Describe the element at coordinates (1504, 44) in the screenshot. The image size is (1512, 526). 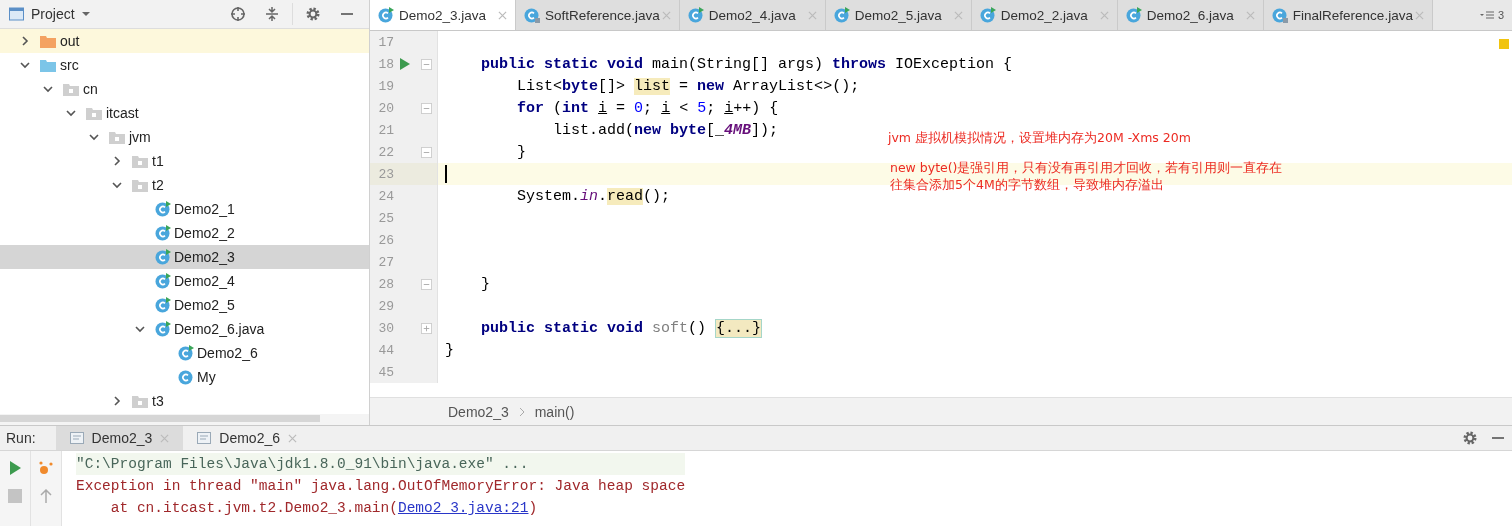
I see `error-stripe-marker` at that location.